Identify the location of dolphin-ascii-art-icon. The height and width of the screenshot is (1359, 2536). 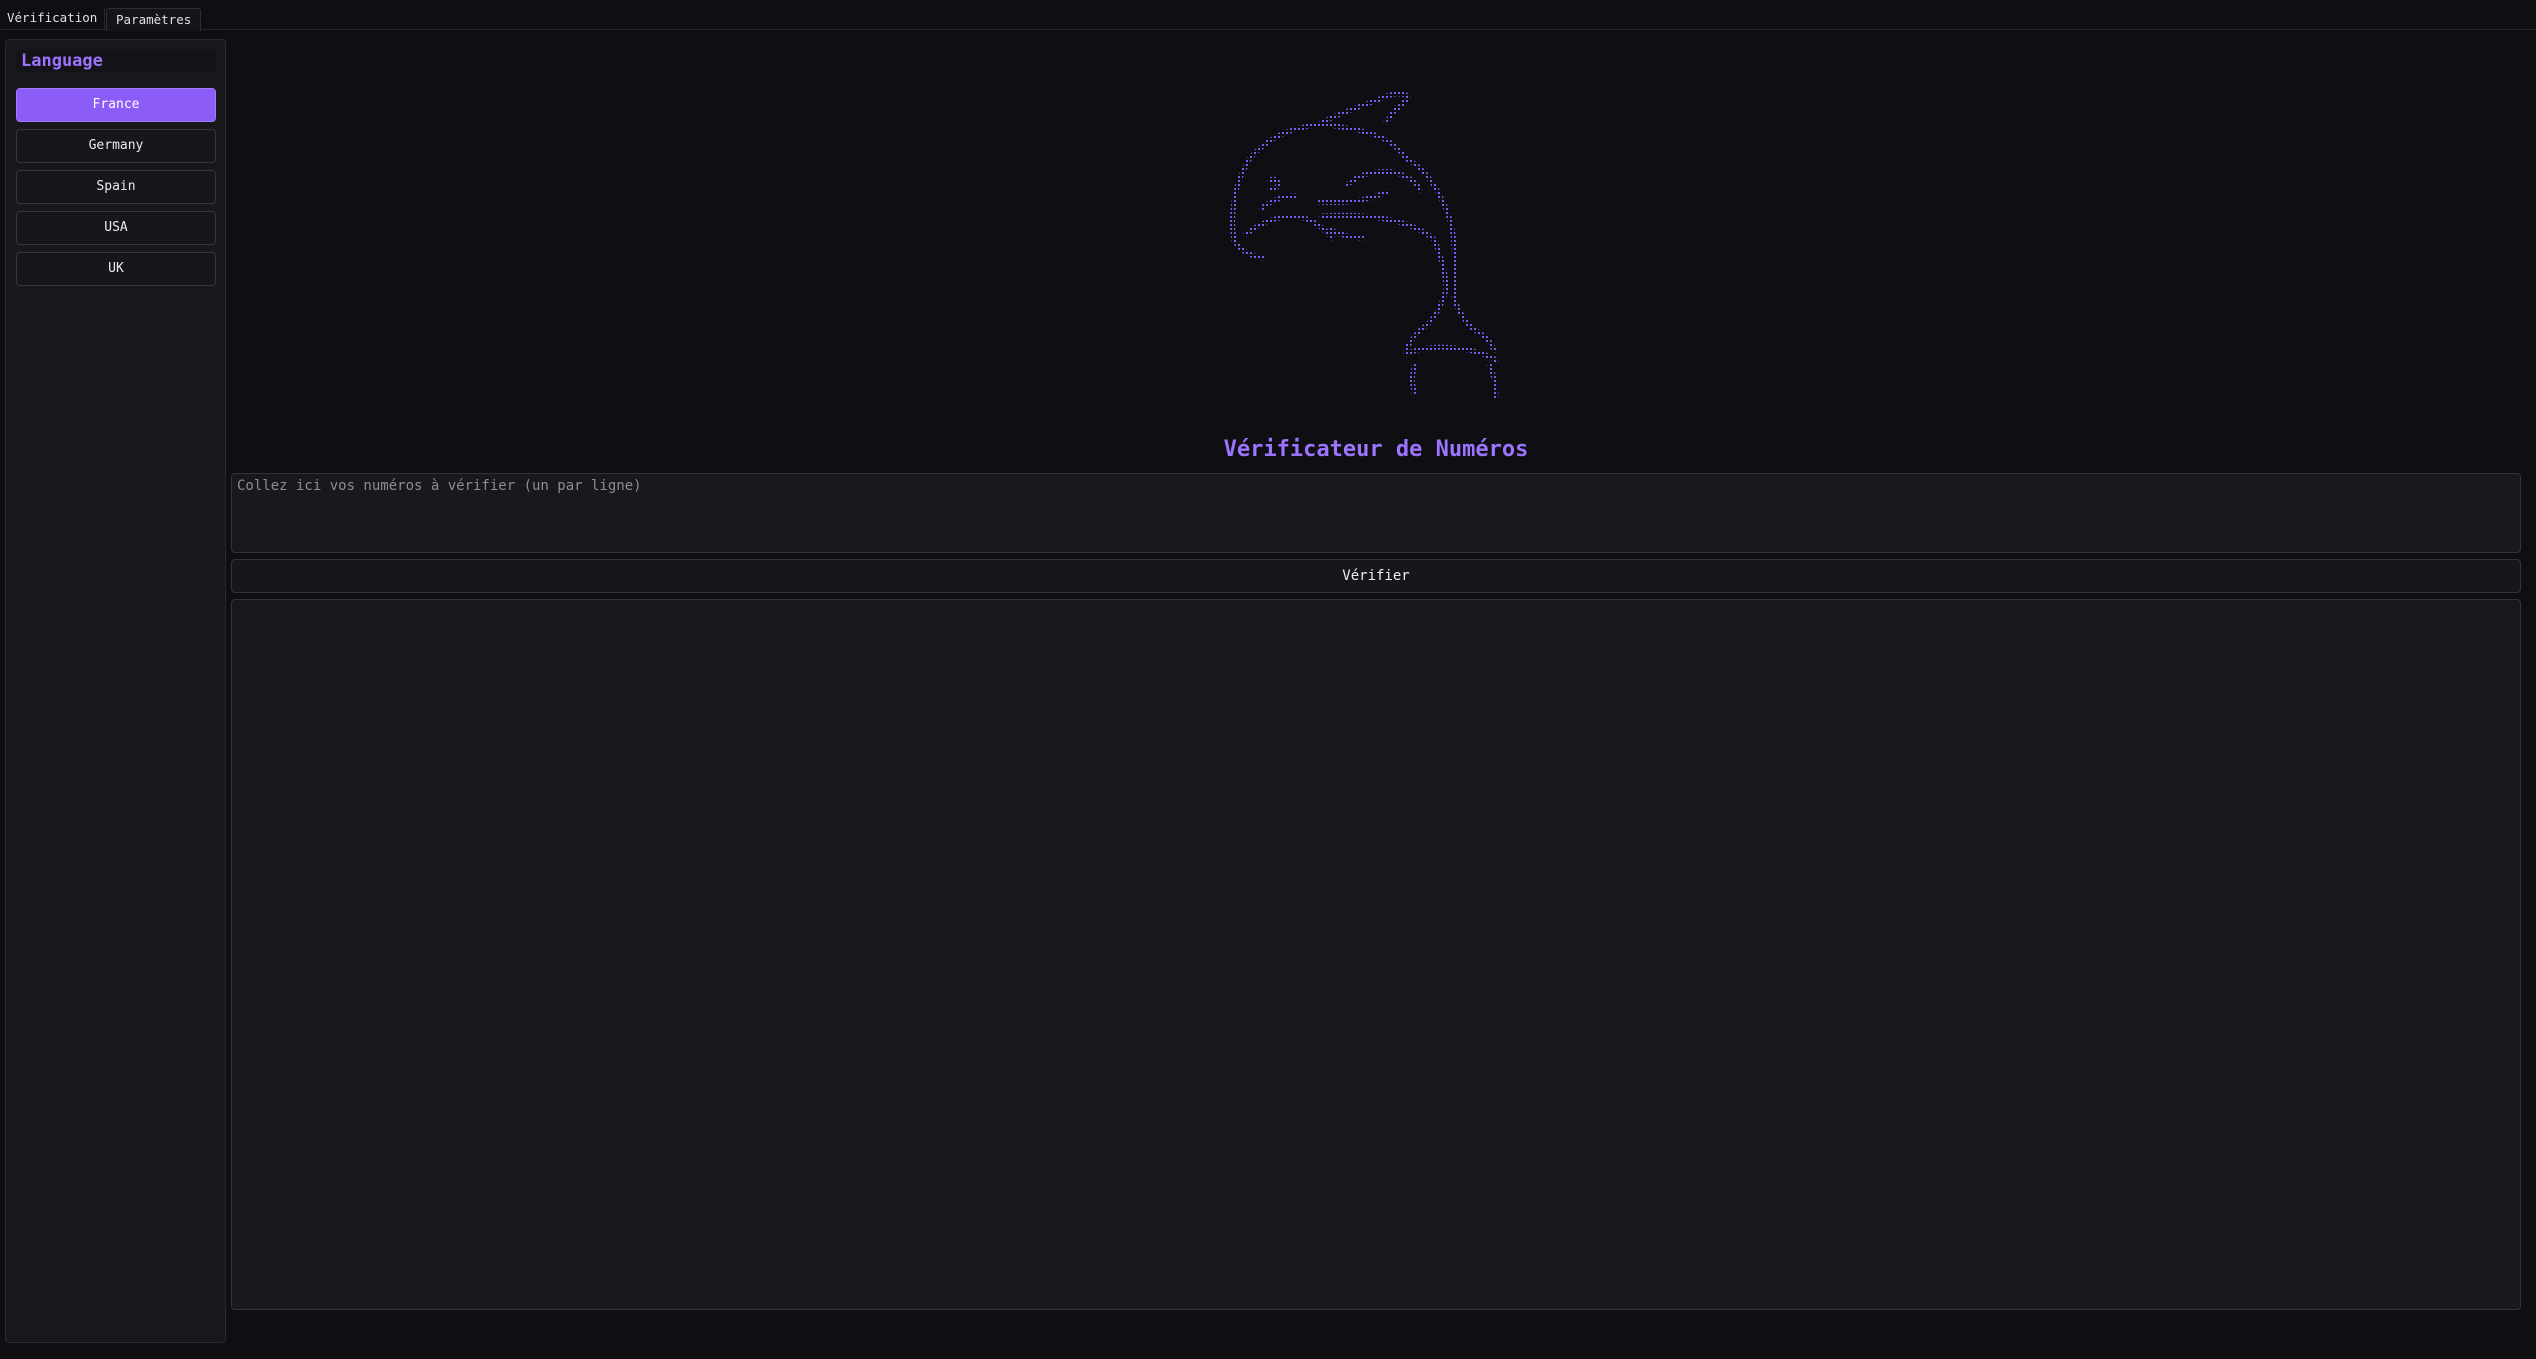
(1375, 244).